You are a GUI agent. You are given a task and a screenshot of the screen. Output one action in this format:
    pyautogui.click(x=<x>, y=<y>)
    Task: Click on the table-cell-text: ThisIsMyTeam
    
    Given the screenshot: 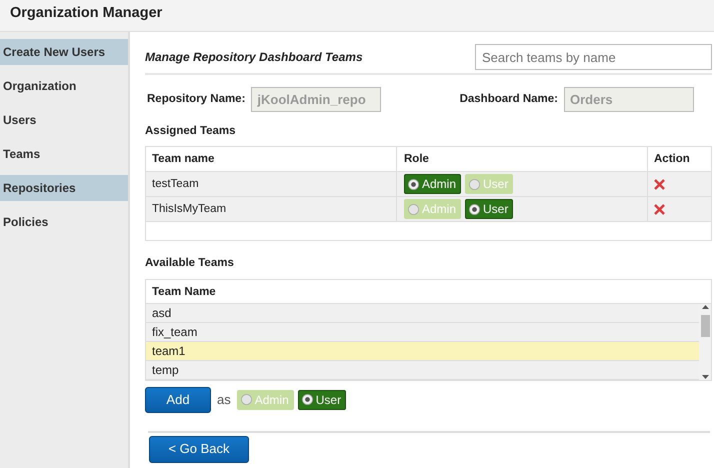 What is the action you would take?
    pyautogui.click(x=189, y=209)
    